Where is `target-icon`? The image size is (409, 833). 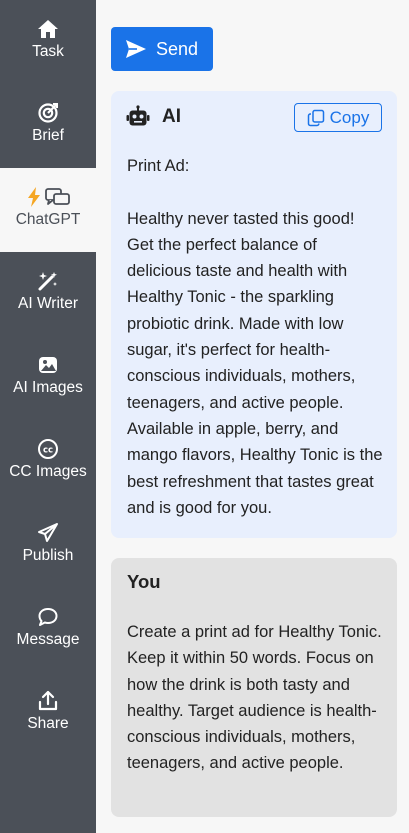 target-icon is located at coordinates (48, 113).